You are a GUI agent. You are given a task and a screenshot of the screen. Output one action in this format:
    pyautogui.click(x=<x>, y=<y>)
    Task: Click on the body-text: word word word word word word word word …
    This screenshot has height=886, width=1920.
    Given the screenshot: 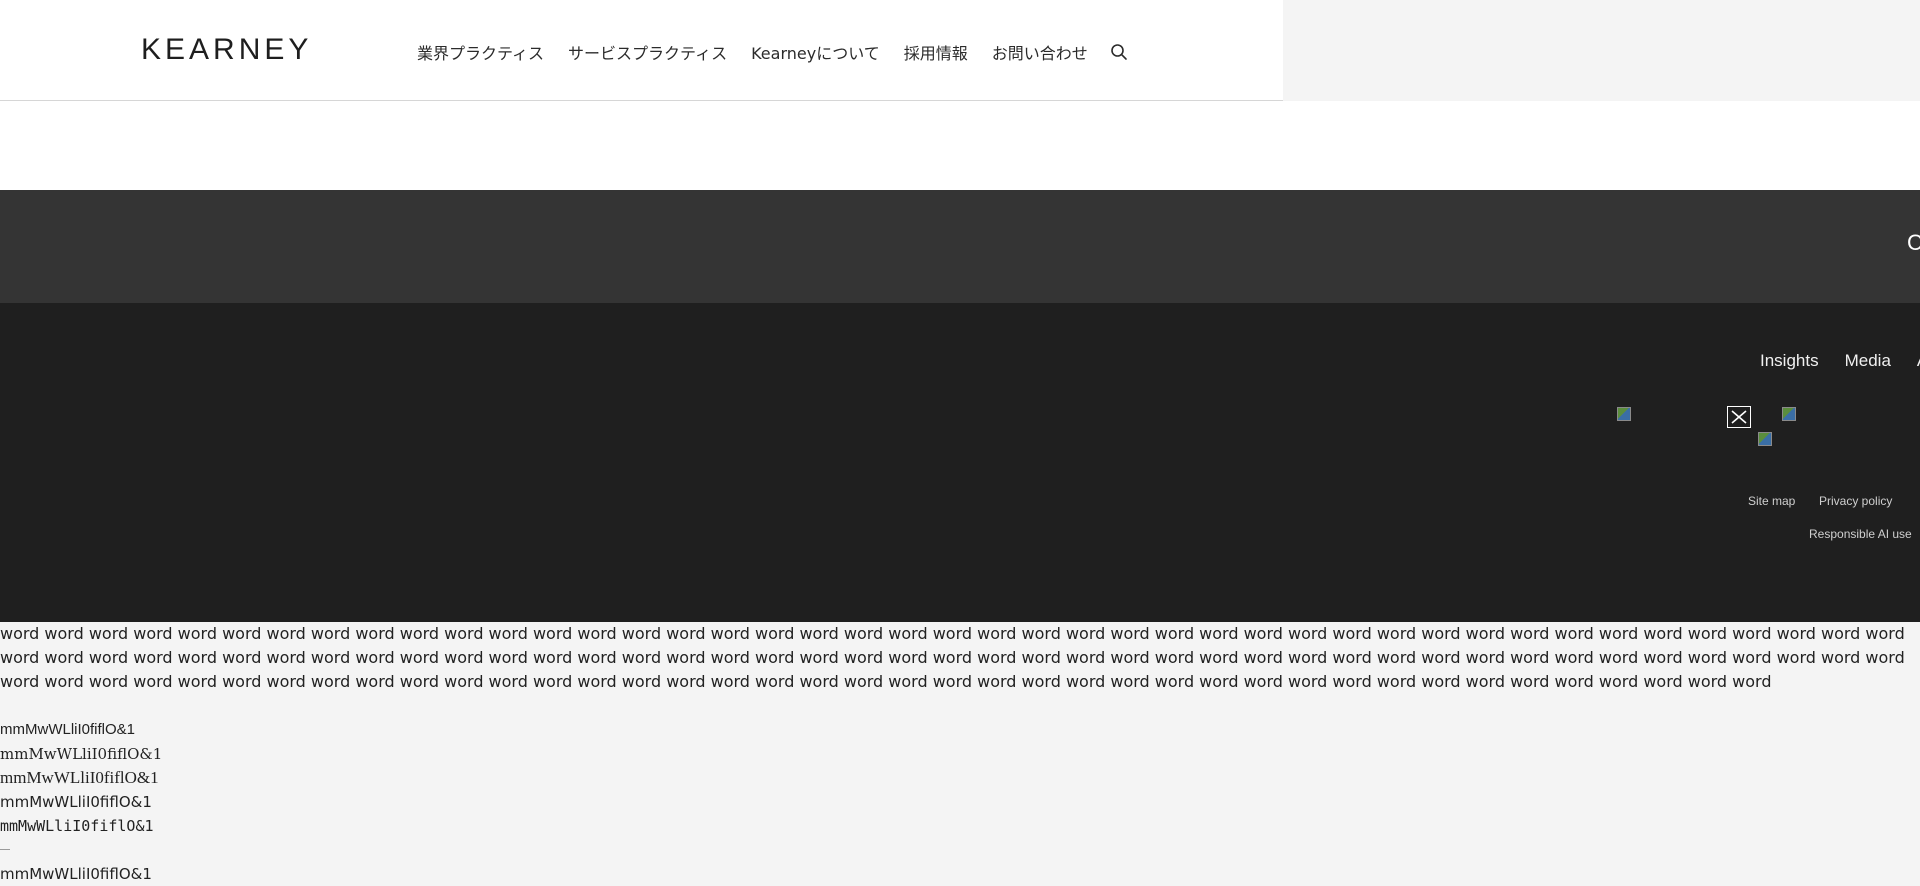 What is the action you would take?
    pyautogui.click(x=952, y=657)
    